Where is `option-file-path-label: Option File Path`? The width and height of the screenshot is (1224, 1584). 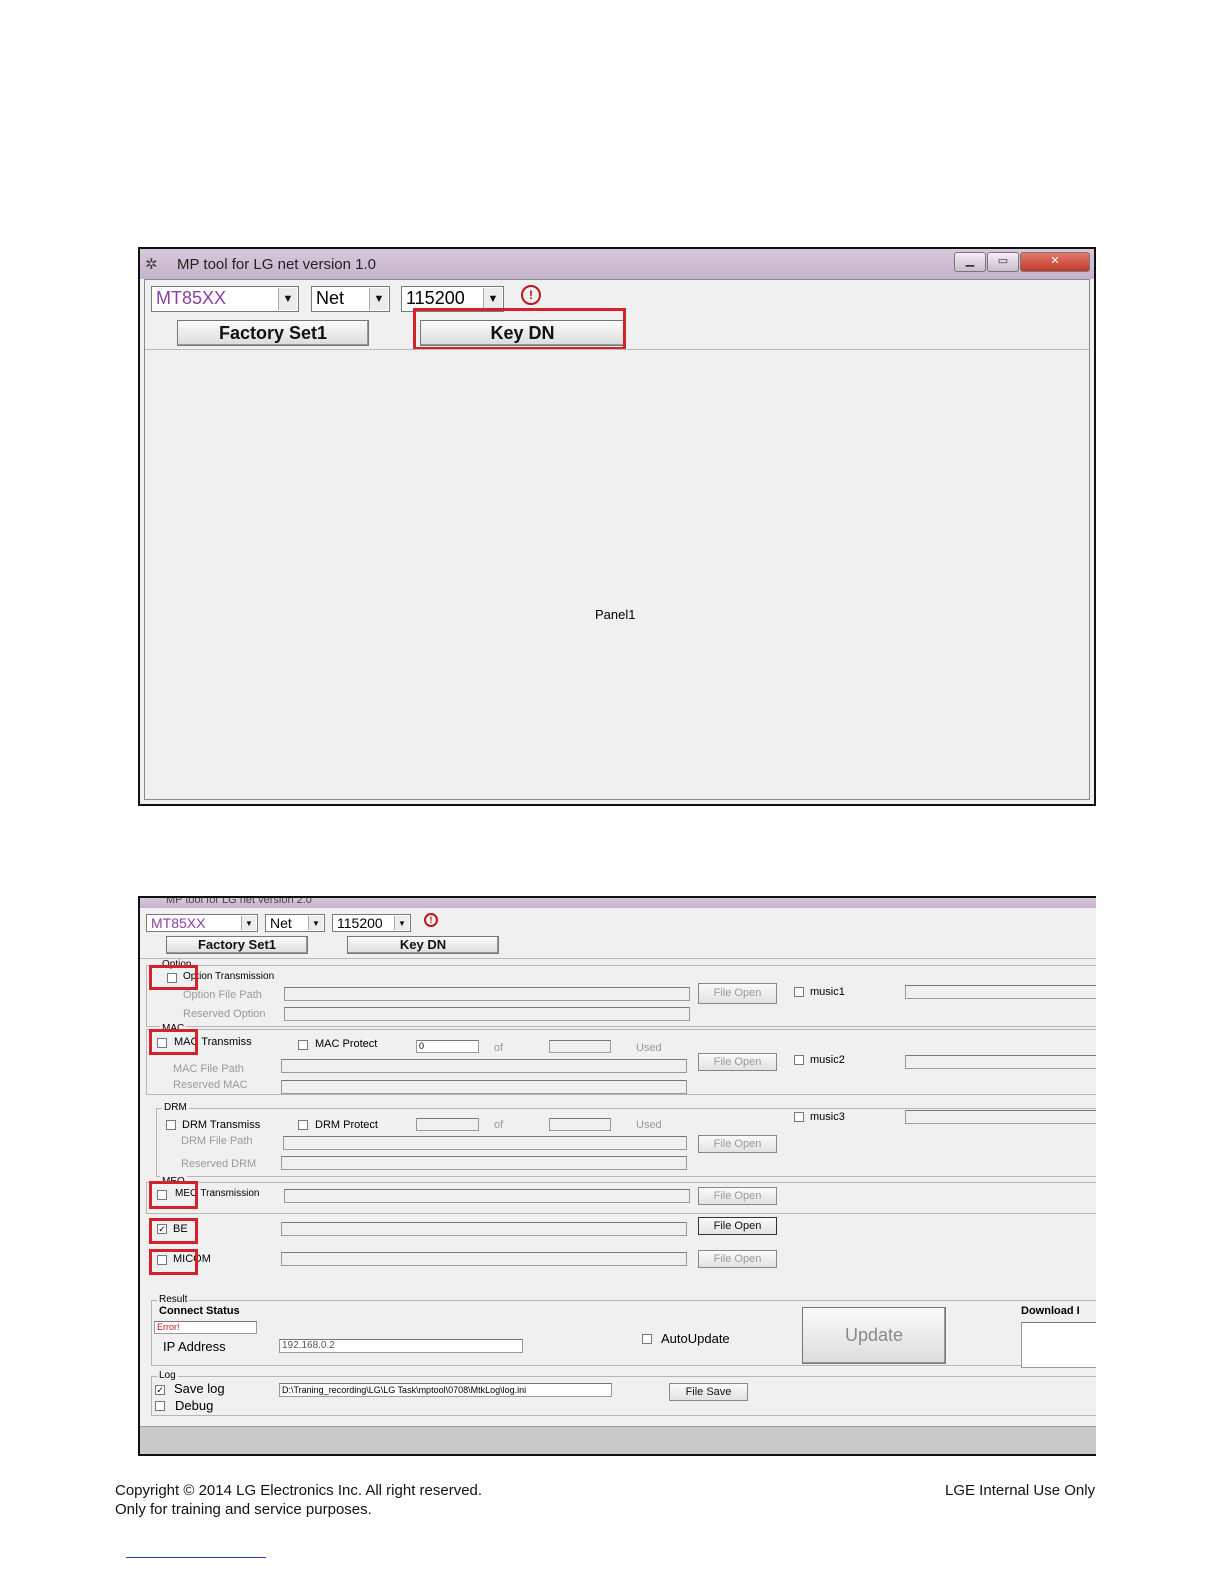
option-file-path-label: Option File Path is located at coordinates (222, 995).